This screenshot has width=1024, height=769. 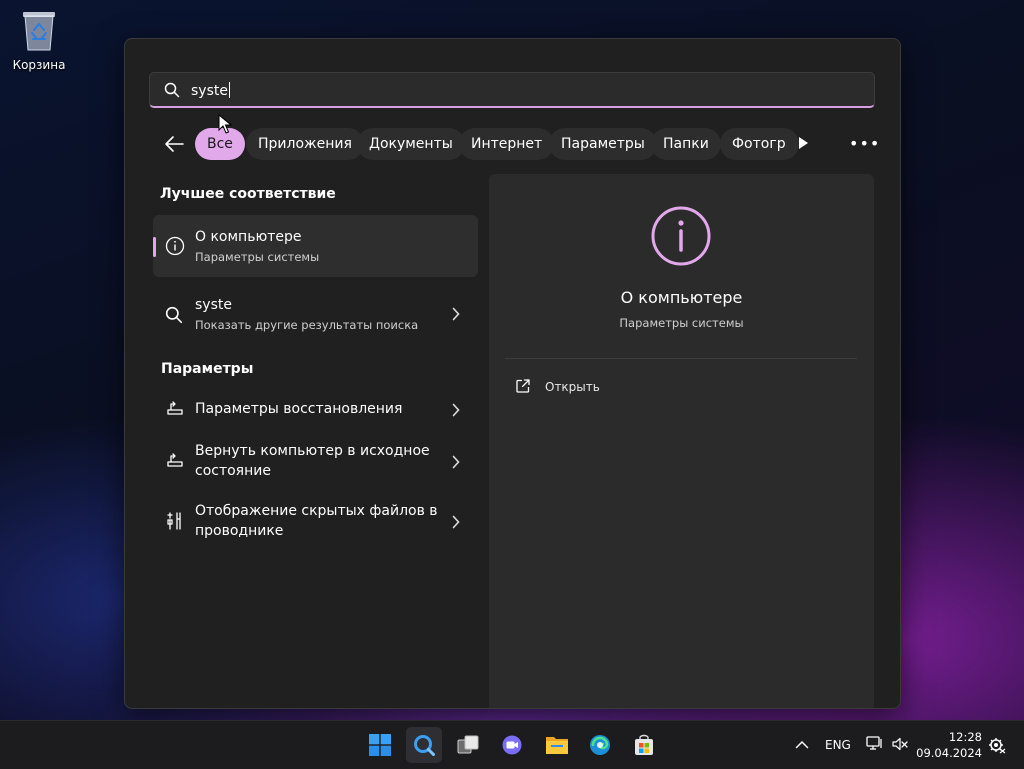 I want to click on open-external-icon, so click(x=523, y=386).